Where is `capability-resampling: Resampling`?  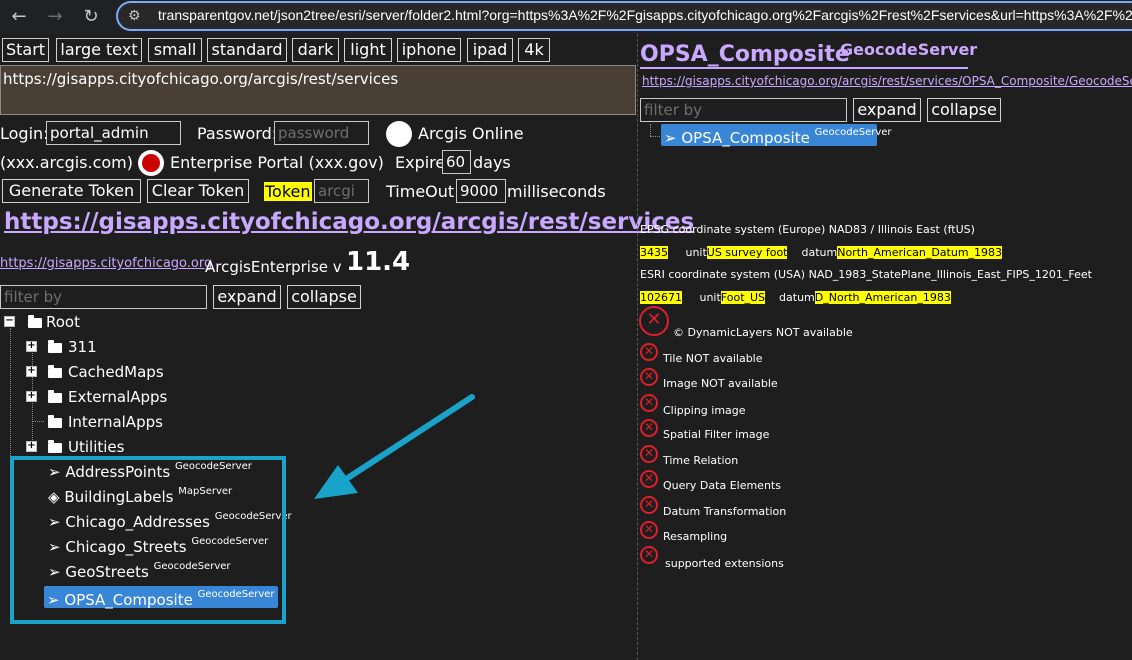 capability-resampling: Resampling is located at coordinates (695, 536).